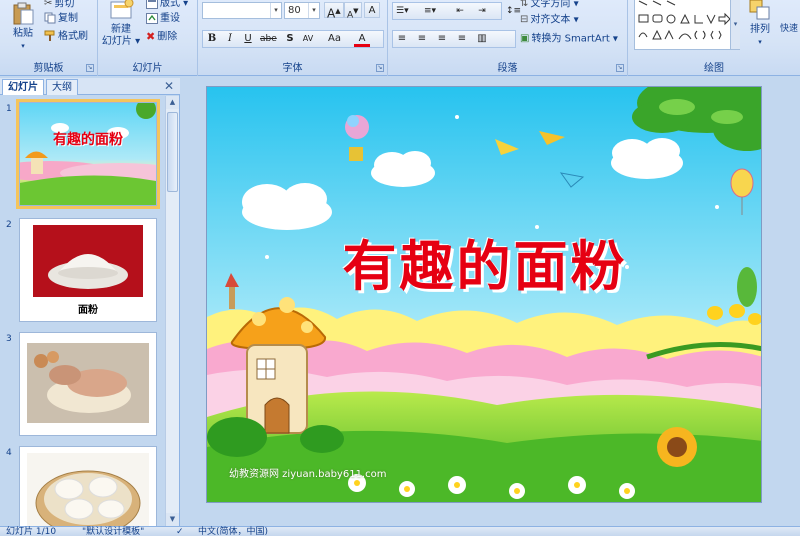 Image resolution: width=800 pixels, height=536 pixels. I want to click on increase-indent-icon: ⇥, so click(482, 11).